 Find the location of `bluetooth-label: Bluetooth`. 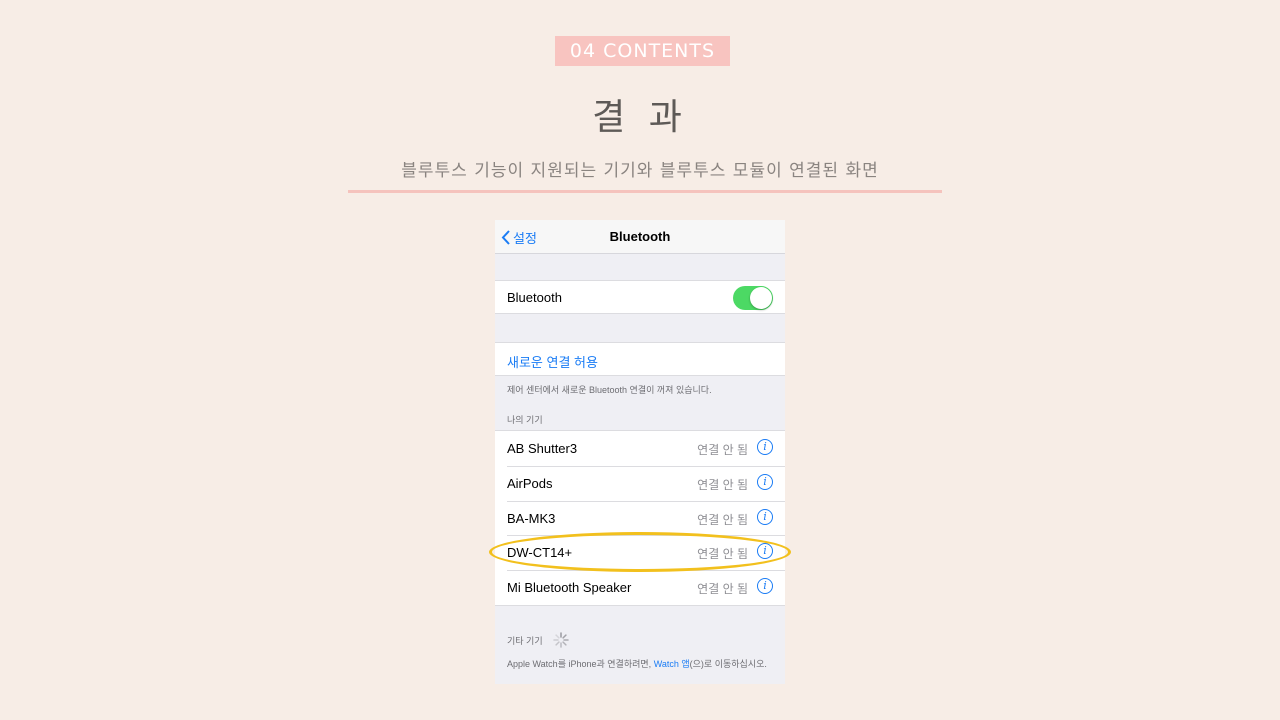

bluetooth-label: Bluetooth is located at coordinates (534, 297).